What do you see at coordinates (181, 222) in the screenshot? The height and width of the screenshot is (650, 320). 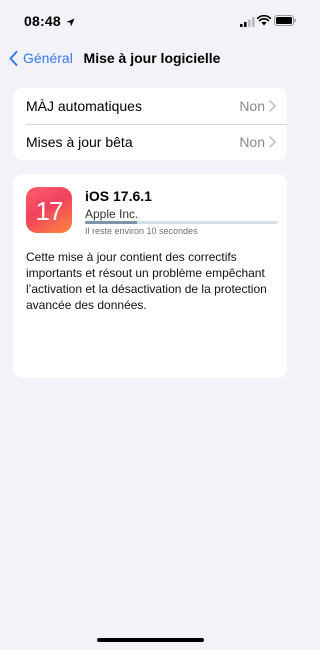 I see `download-progress-bar` at bounding box center [181, 222].